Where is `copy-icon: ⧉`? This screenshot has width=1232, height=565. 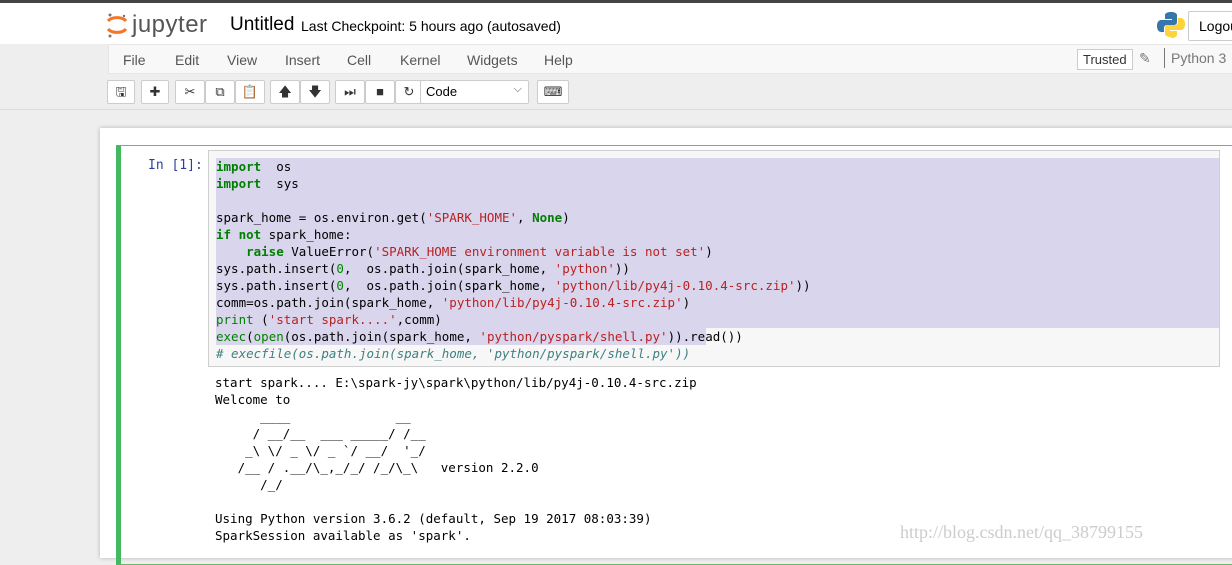 copy-icon: ⧉ is located at coordinates (220, 91).